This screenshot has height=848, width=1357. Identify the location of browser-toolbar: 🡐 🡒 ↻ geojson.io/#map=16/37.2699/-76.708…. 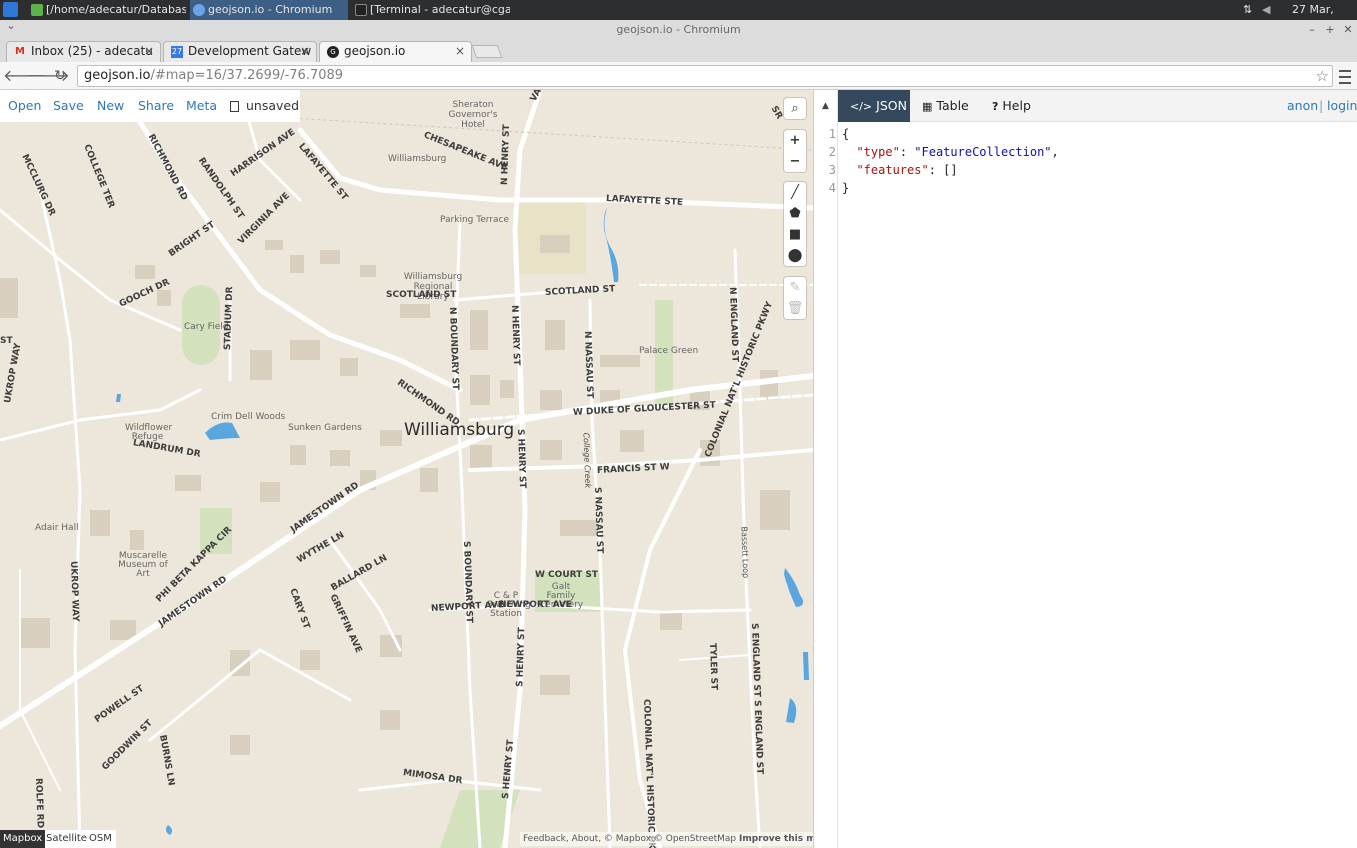
(678, 76).